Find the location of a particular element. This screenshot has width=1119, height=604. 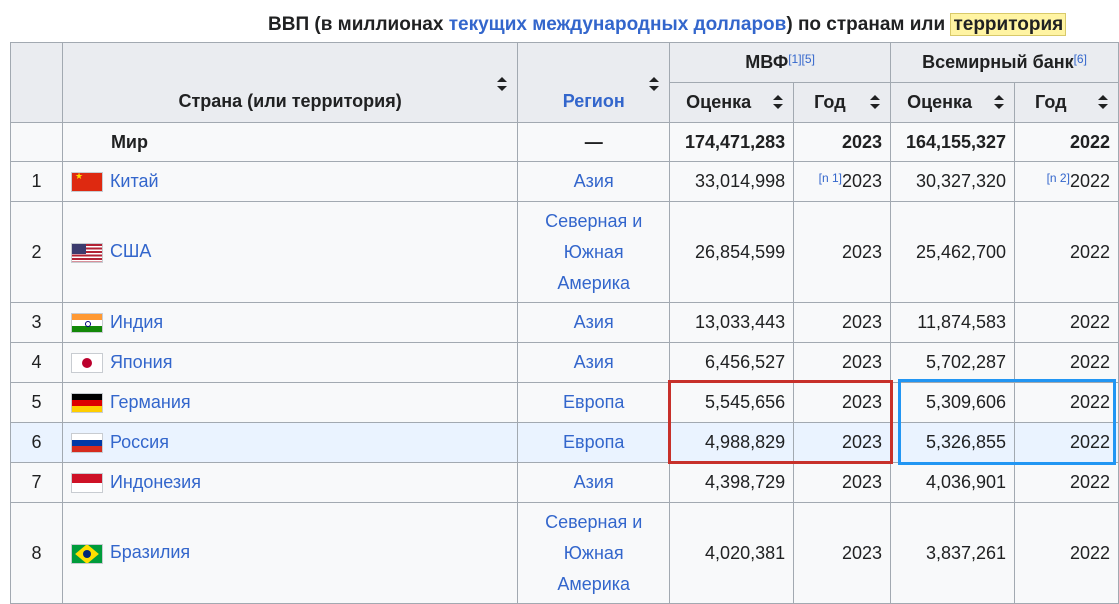

region-header: Регион is located at coordinates (594, 82).